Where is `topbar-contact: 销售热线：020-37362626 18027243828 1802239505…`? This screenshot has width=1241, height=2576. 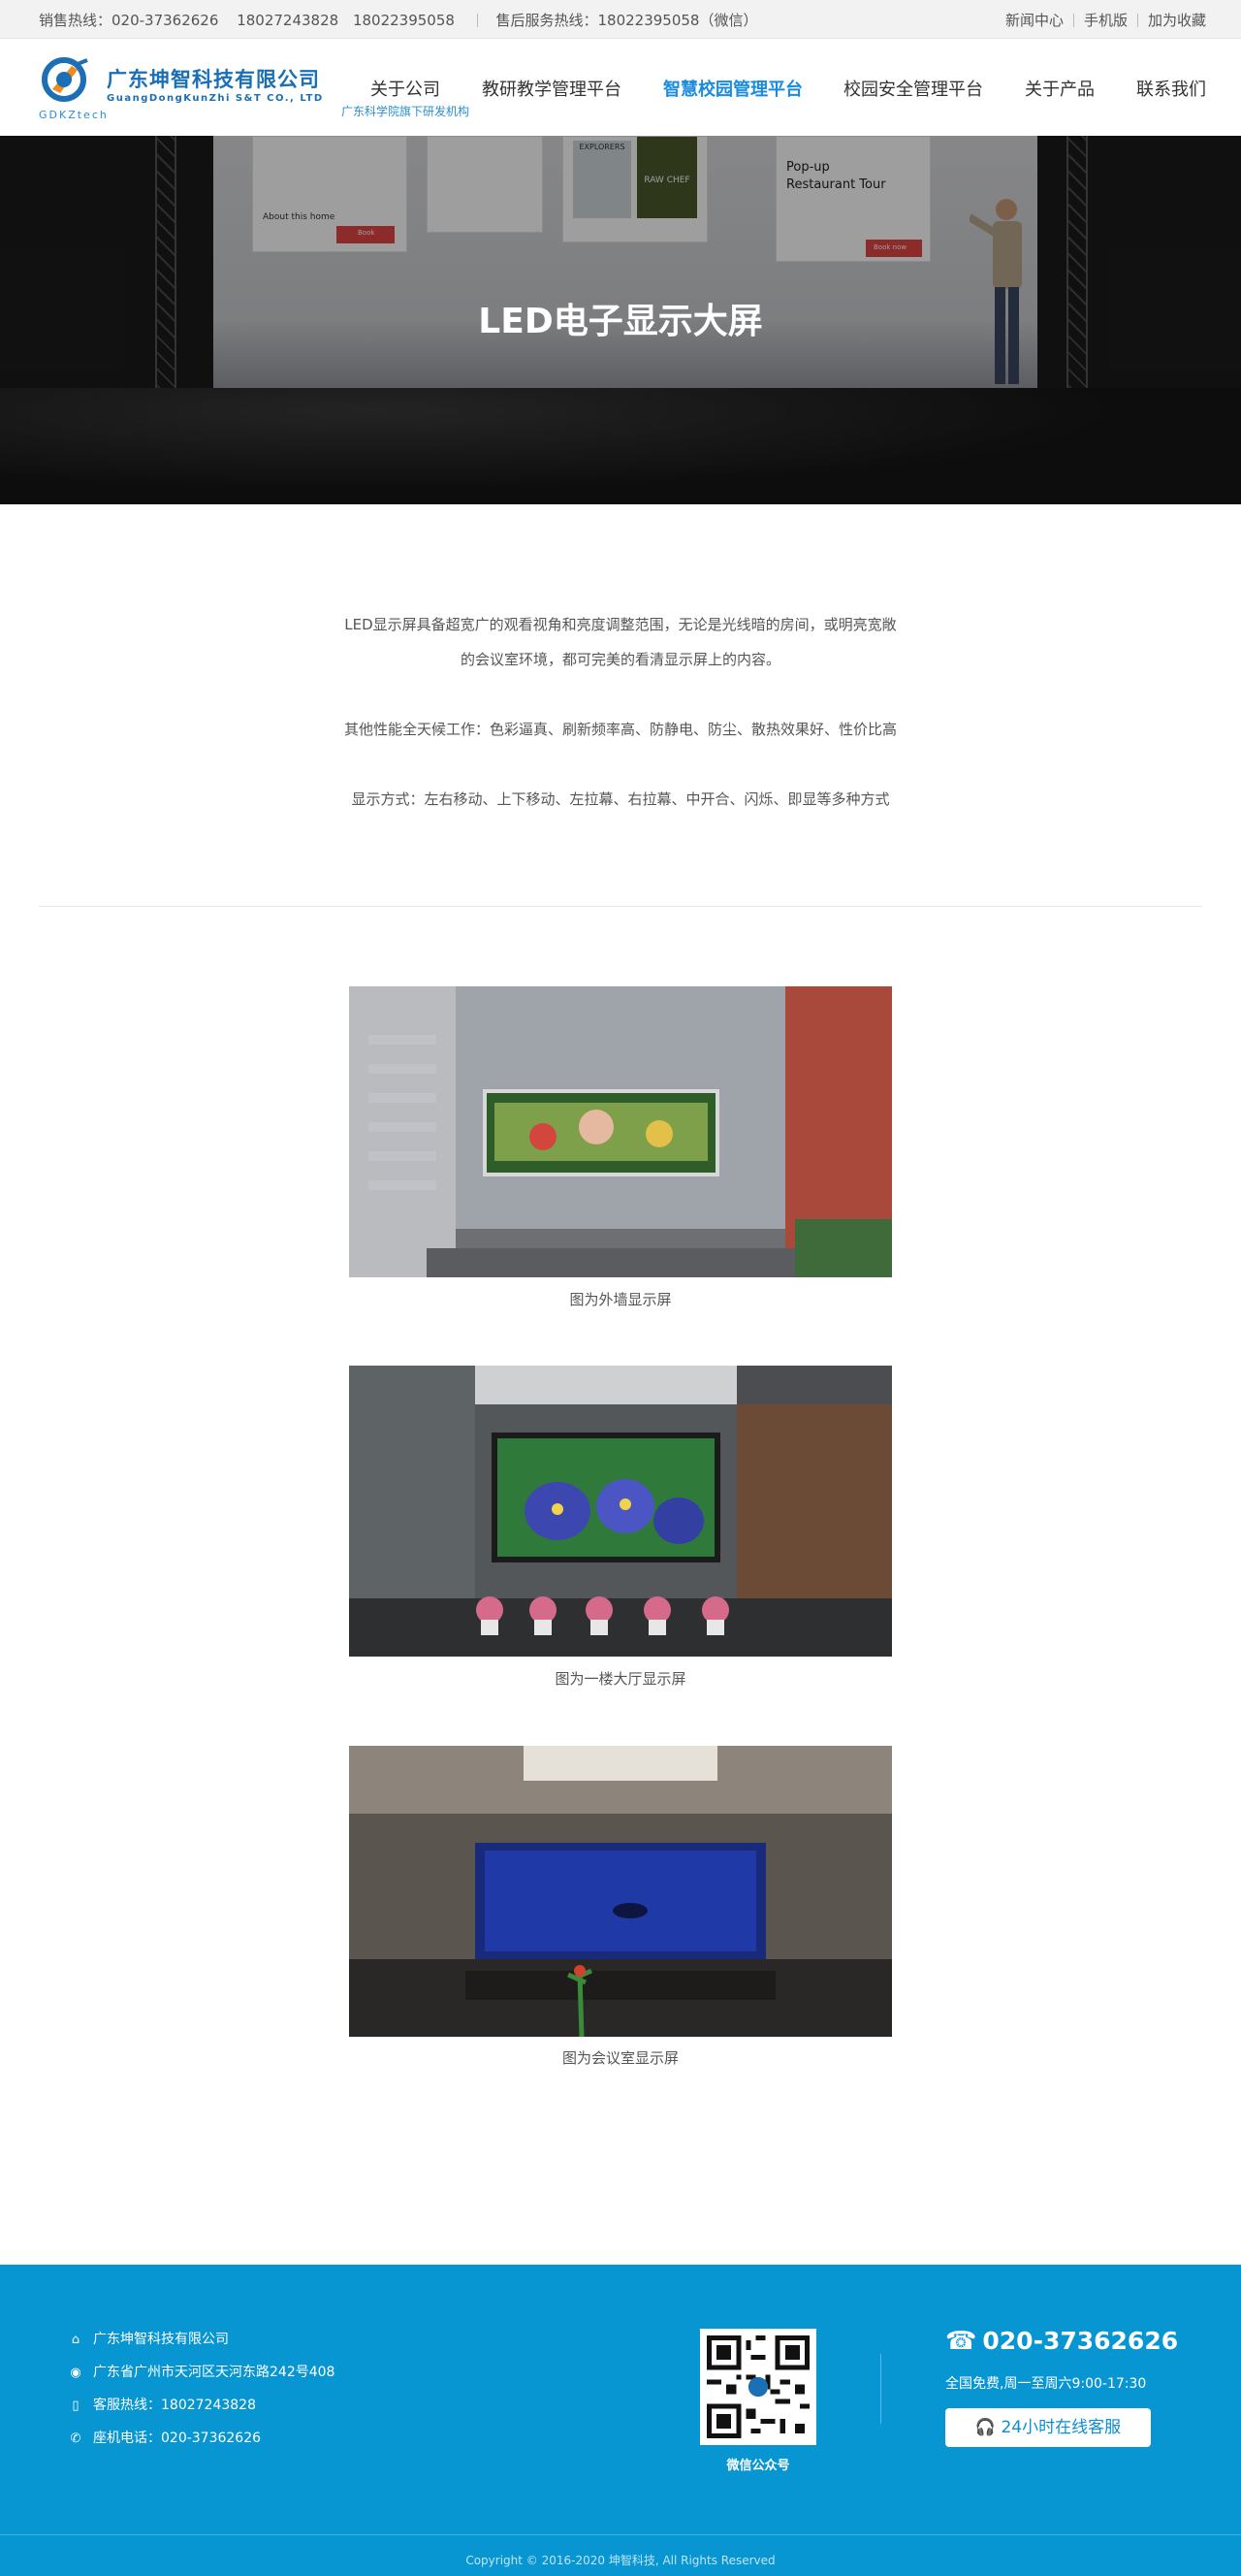 topbar-contact: 销售热线：020-37362626 18027243828 1802239505… is located at coordinates (400, 20).